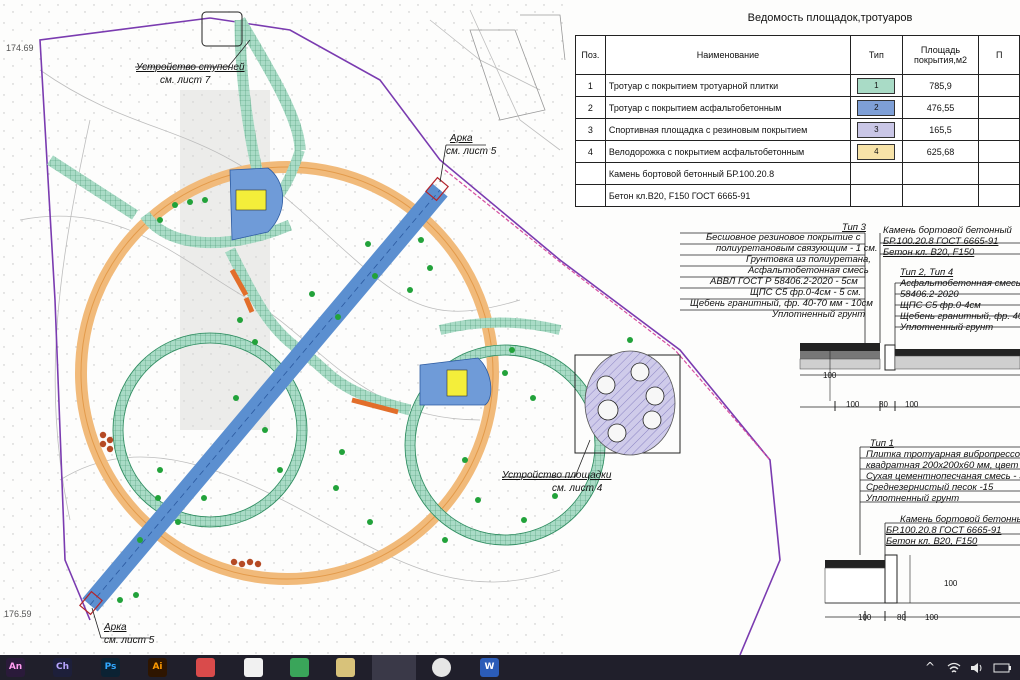 This screenshot has width=1020, height=680. I want to click on header-name: Наименование, so click(728, 55).